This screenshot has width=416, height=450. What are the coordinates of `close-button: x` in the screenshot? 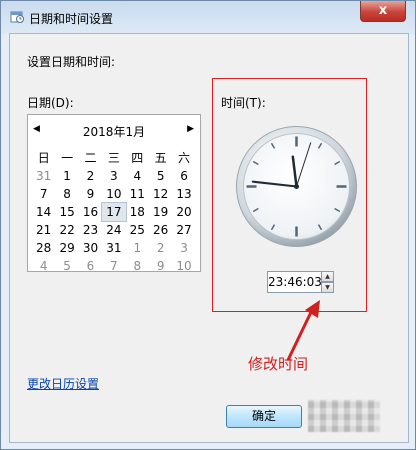 It's located at (383, 11).